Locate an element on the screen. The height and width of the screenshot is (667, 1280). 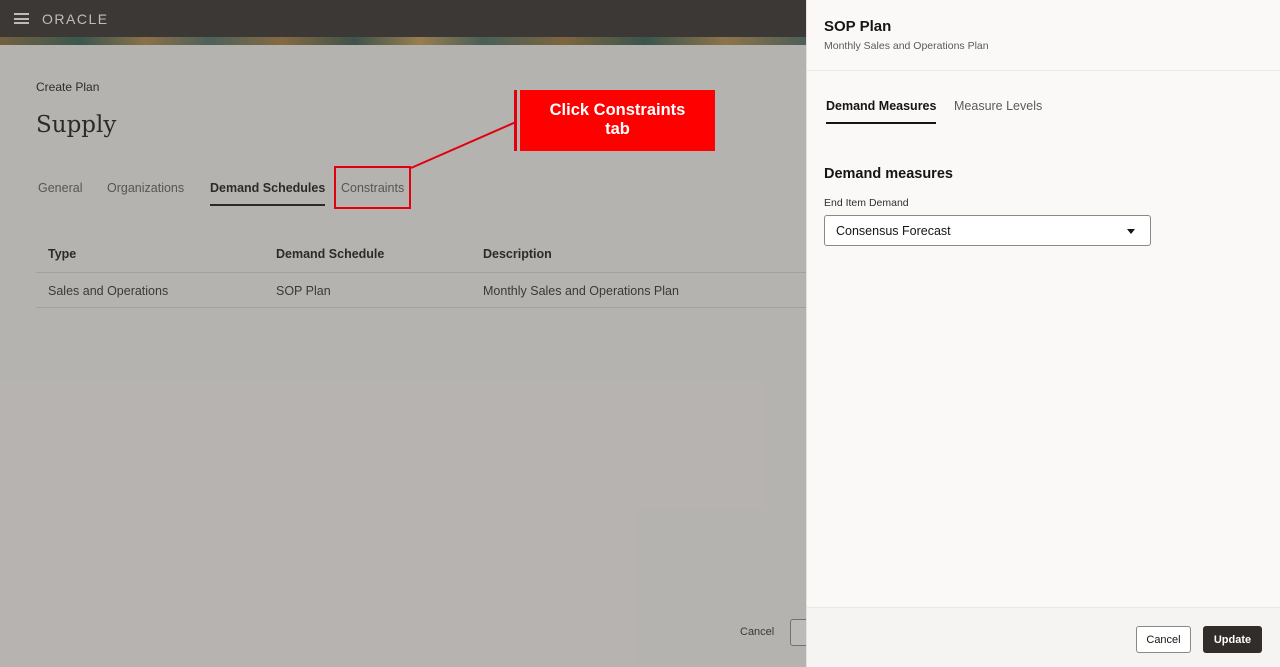
section-title: Demand measures is located at coordinates (888, 174).